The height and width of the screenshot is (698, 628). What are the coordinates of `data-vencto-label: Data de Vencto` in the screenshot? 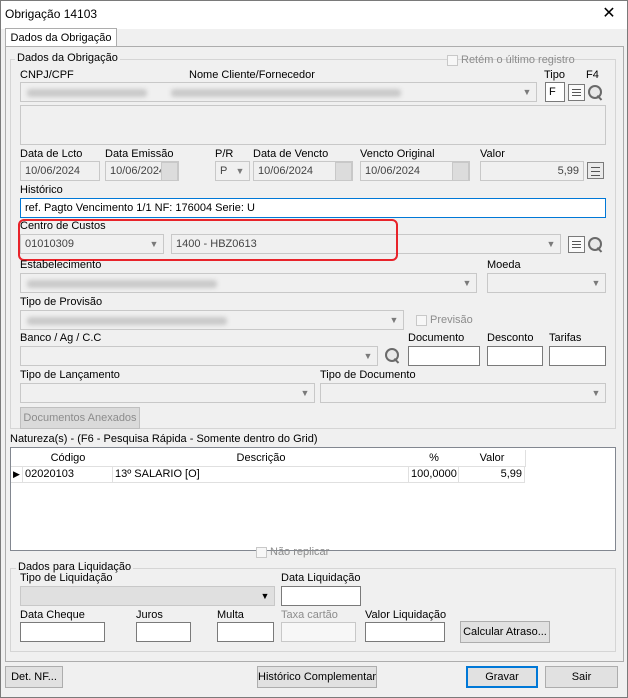 It's located at (291, 154).